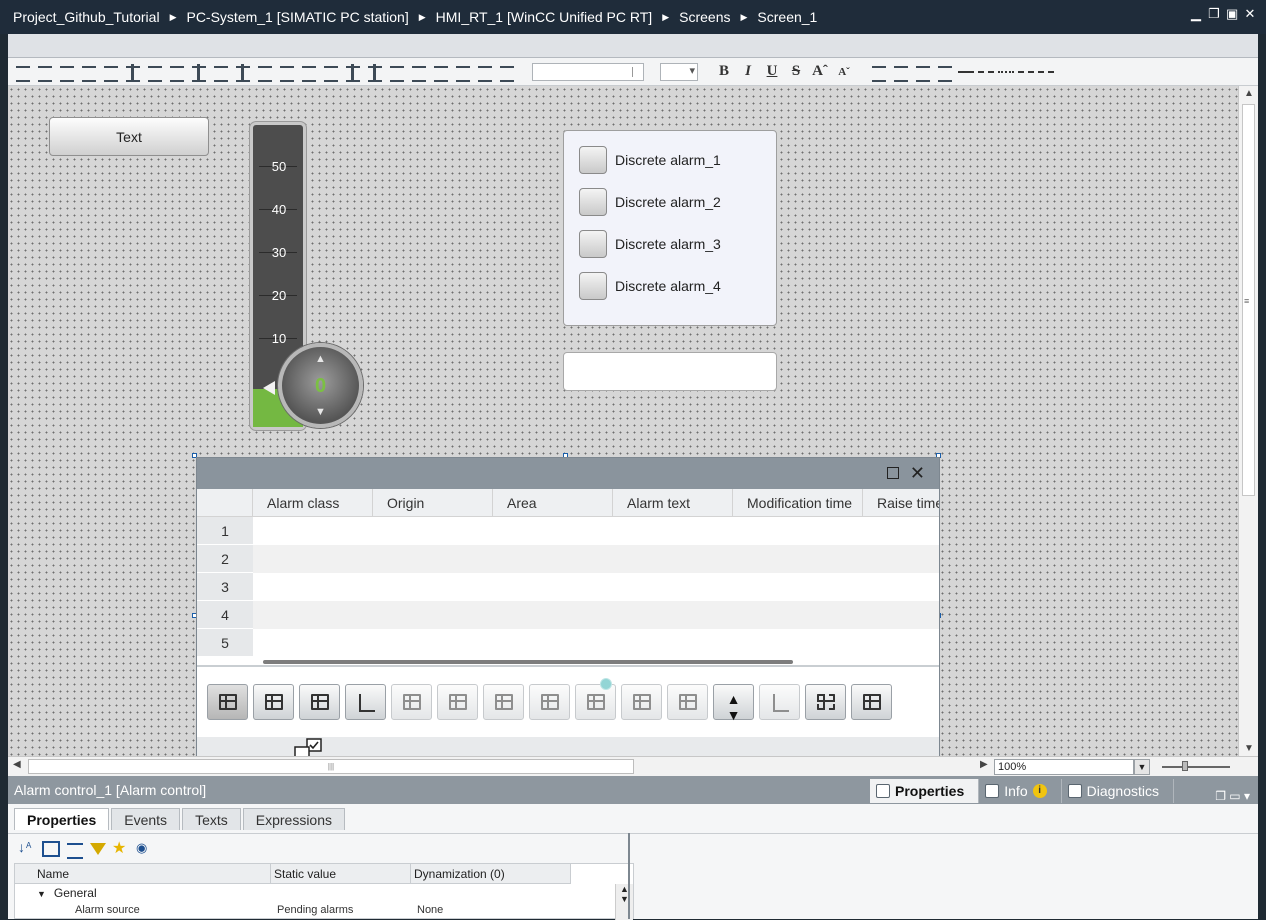  Describe the element at coordinates (86, 17) in the screenshot. I see `breadcrumb-project: Project_Github_Tutorial` at that location.